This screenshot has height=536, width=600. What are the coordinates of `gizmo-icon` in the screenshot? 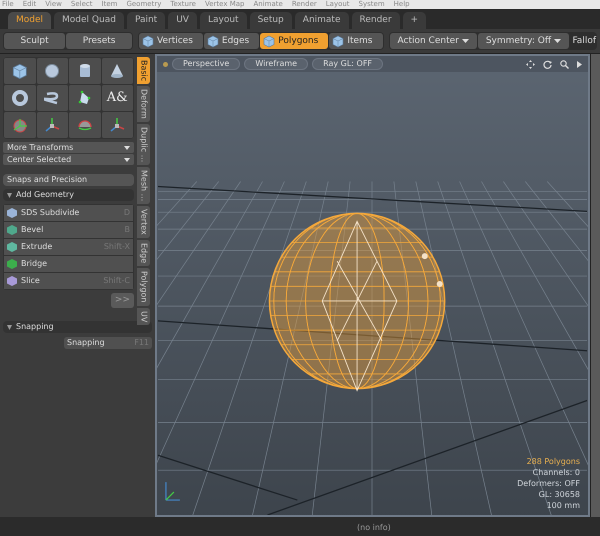 It's located at (20, 125).